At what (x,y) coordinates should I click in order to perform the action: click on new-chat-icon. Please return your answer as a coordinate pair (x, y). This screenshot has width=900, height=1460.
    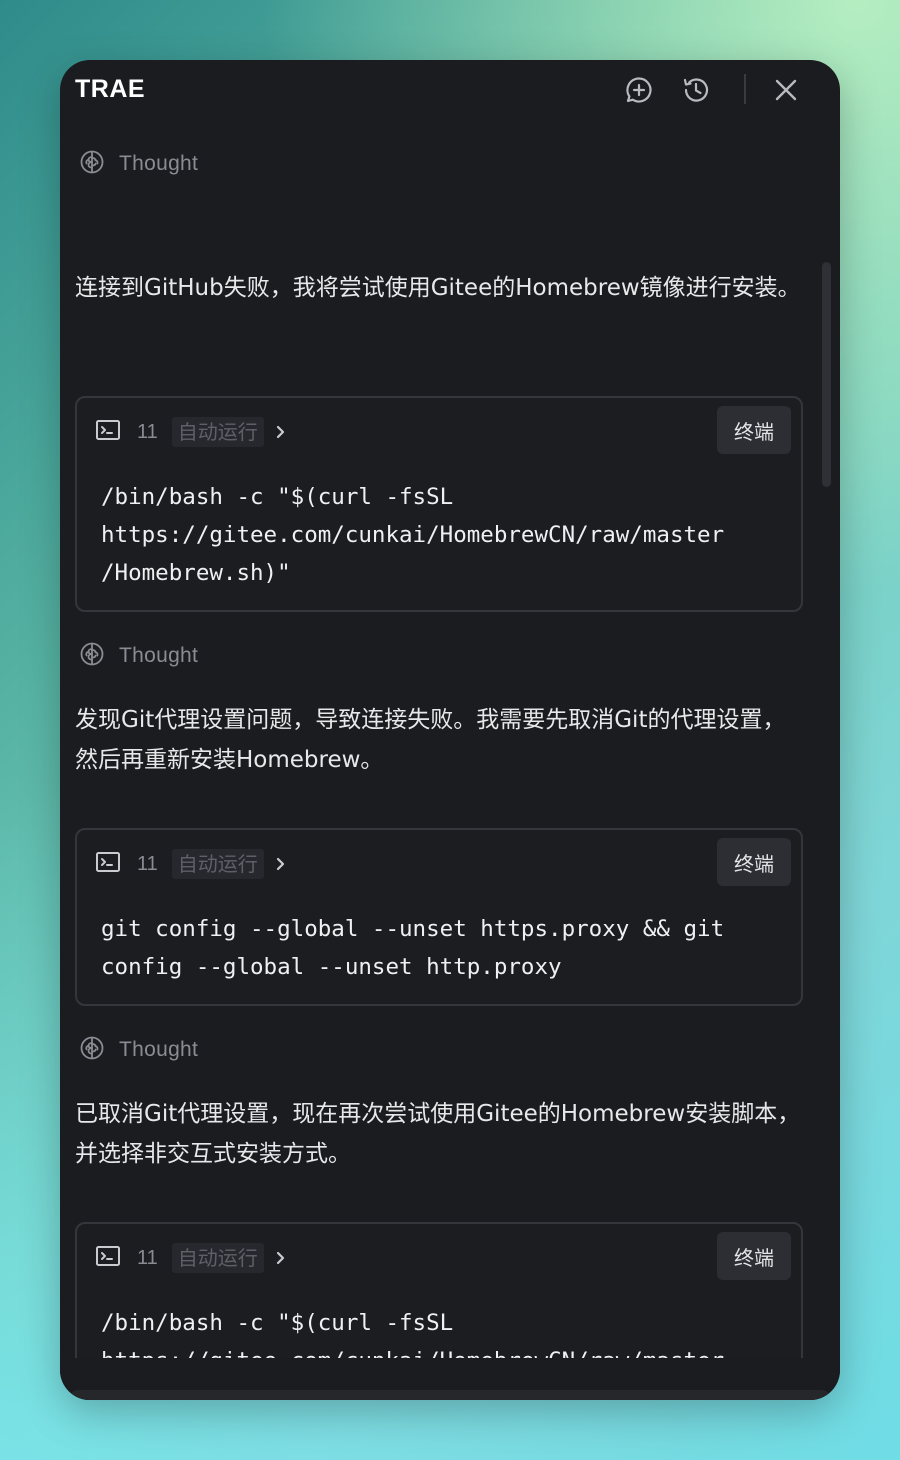
    Looking at the image, I should click on (639, 90).